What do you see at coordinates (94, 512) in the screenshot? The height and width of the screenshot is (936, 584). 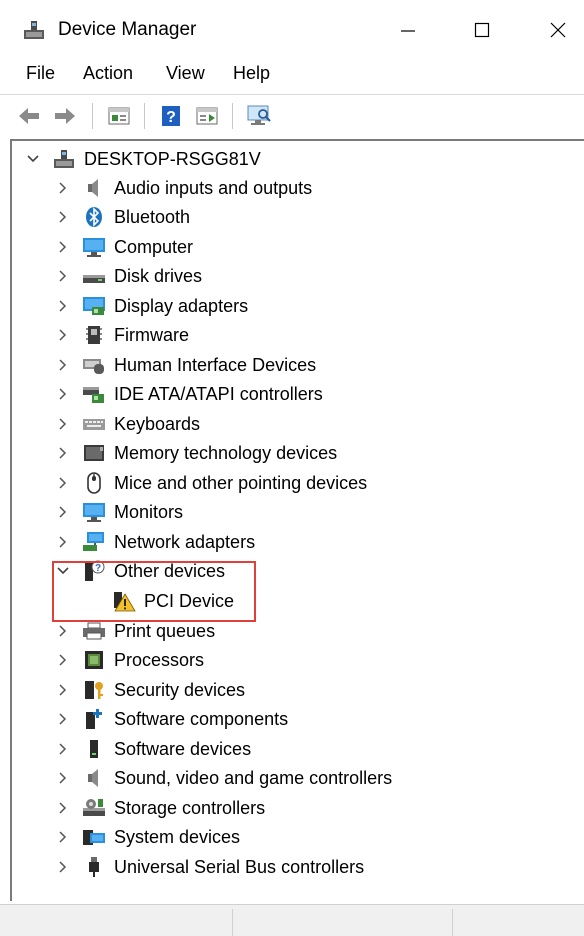 I see `monitor-icon` at bounding box center [94, 512].